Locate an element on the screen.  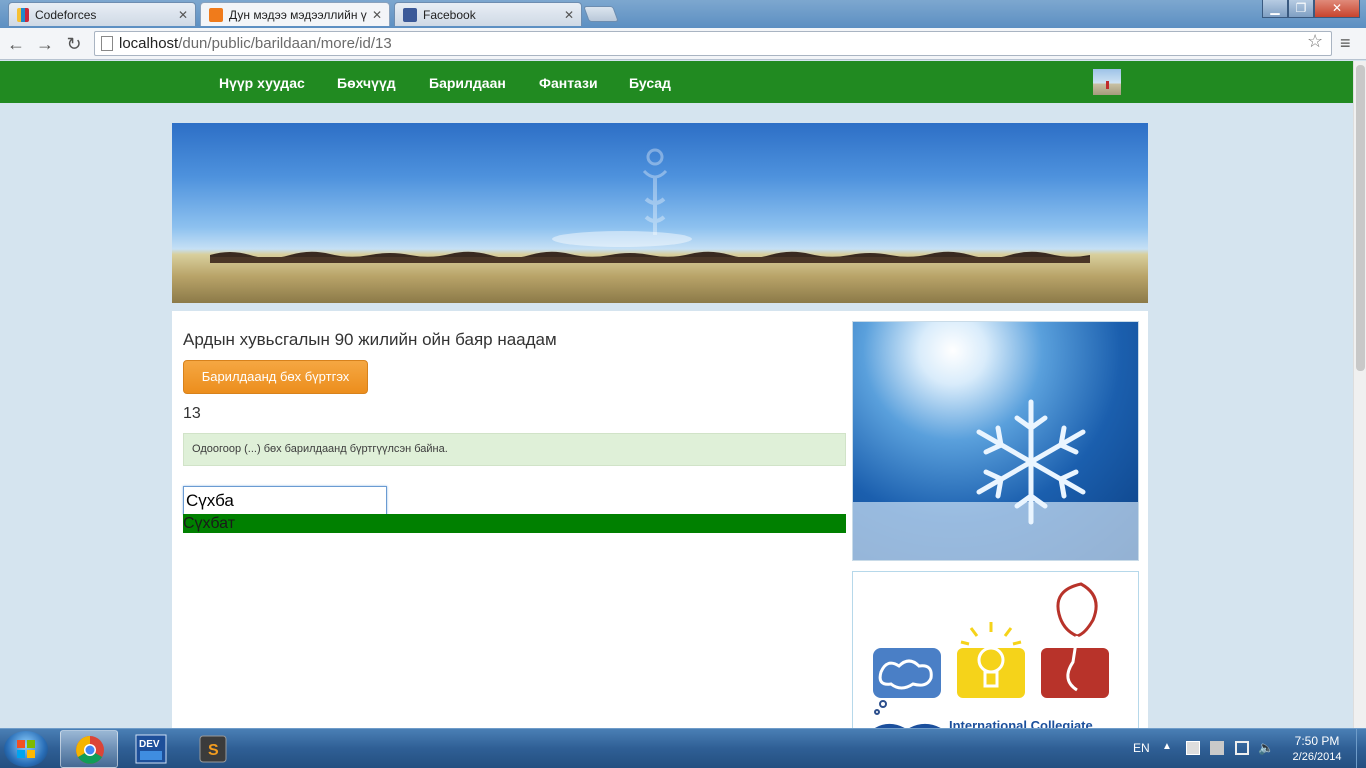
acm-logo-icon is located at coordinates (991, 655).